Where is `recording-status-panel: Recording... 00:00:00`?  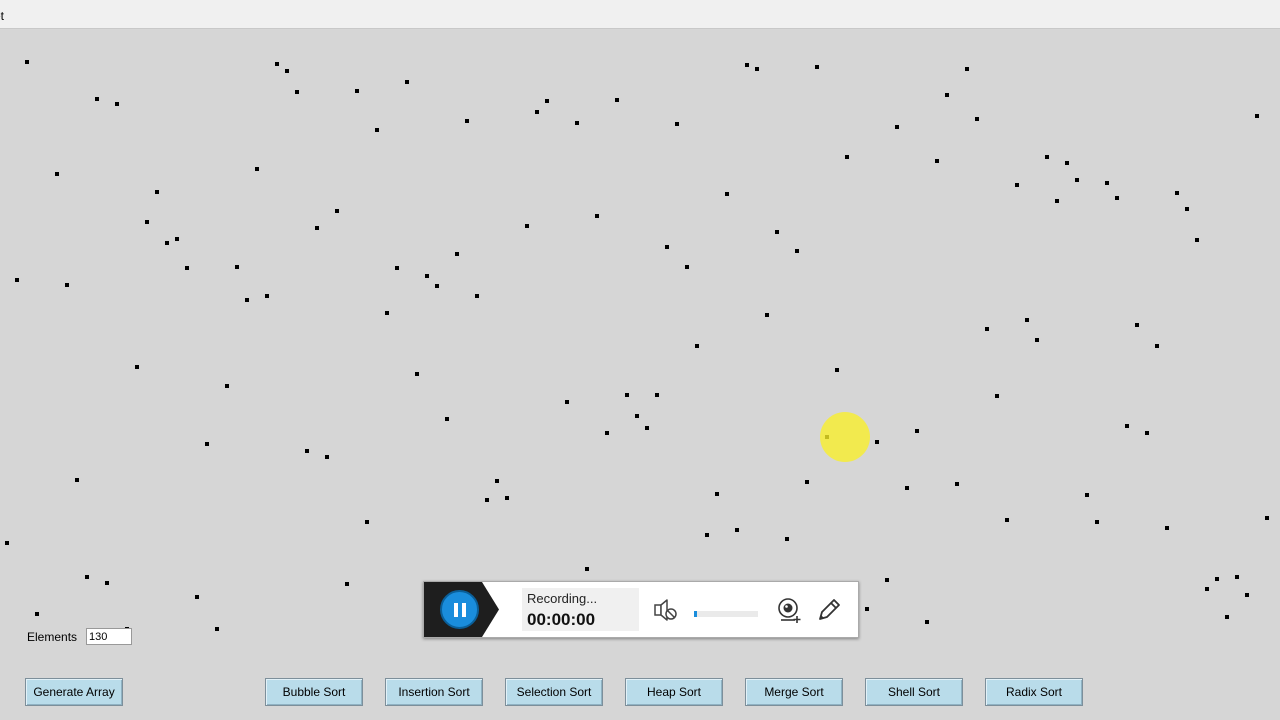
recording-status-panel: Recording... 00:00:00 is located at coordinates (580, 609).